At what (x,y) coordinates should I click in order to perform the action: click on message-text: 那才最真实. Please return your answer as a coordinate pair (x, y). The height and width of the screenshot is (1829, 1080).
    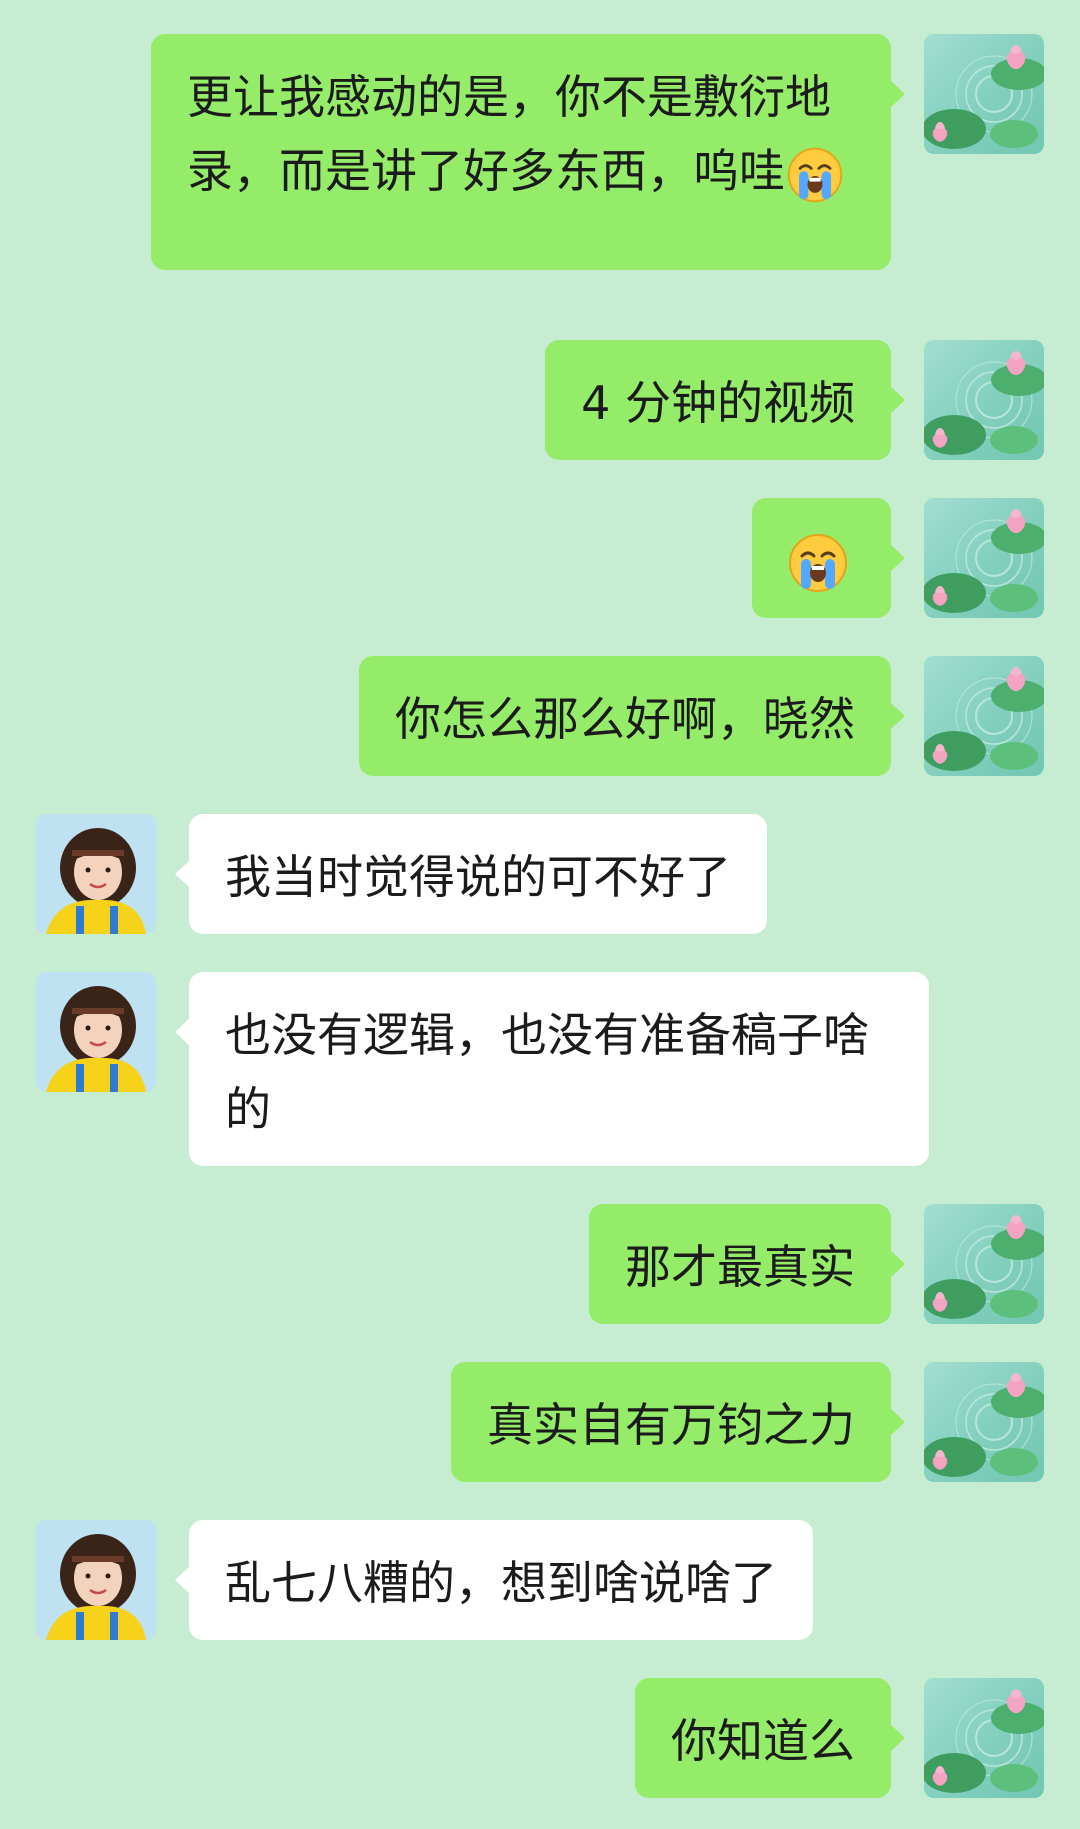
    Looking at the image, I should click on (740, 1267).